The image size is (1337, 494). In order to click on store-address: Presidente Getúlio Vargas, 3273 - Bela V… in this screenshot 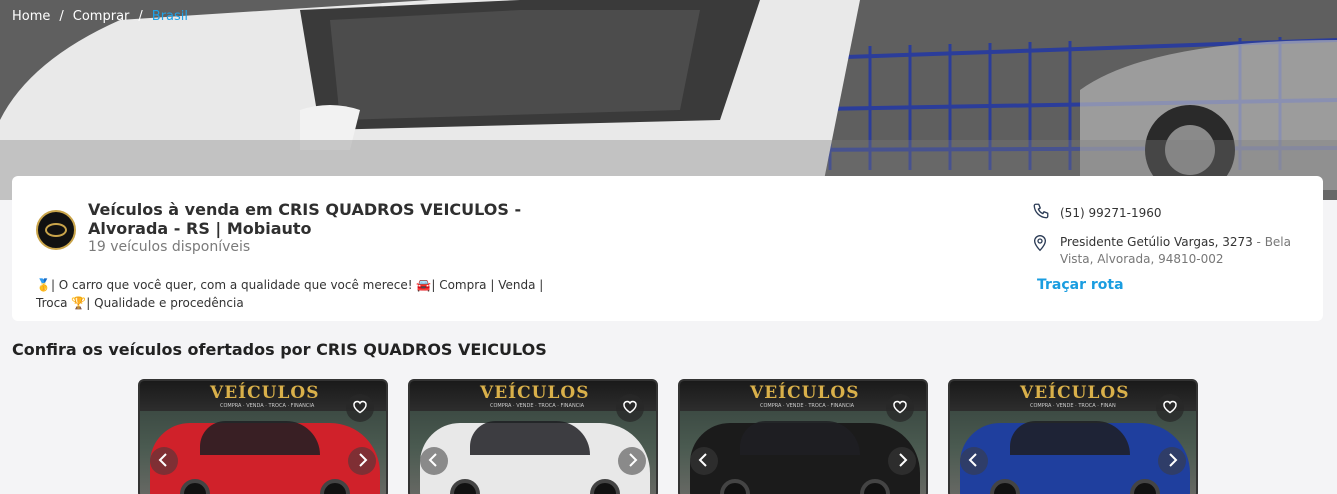, I will do `click(1167, 251)`.